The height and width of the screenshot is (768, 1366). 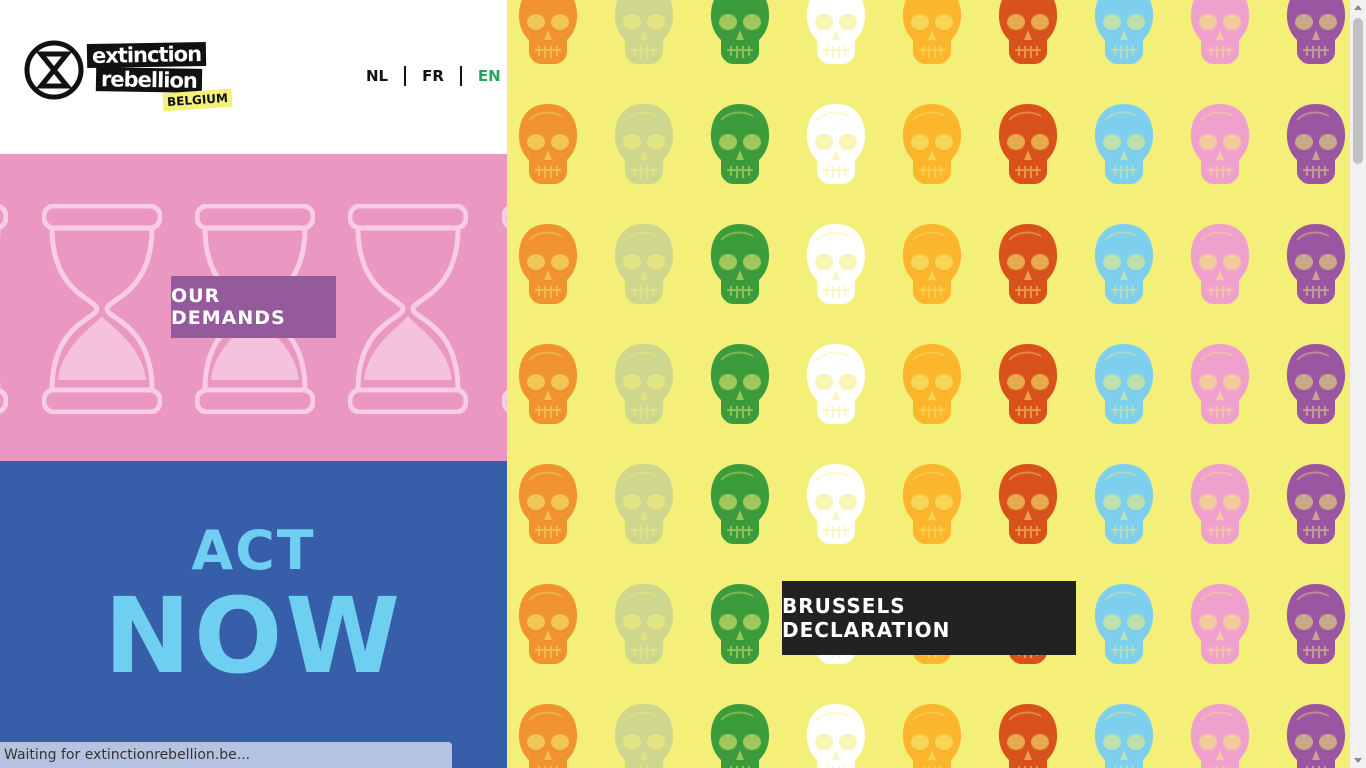 What do you see at coordinates (1358, 91) in the screenshot?
I see `scrollbar-thumb` at bounding box center [1358, 91].